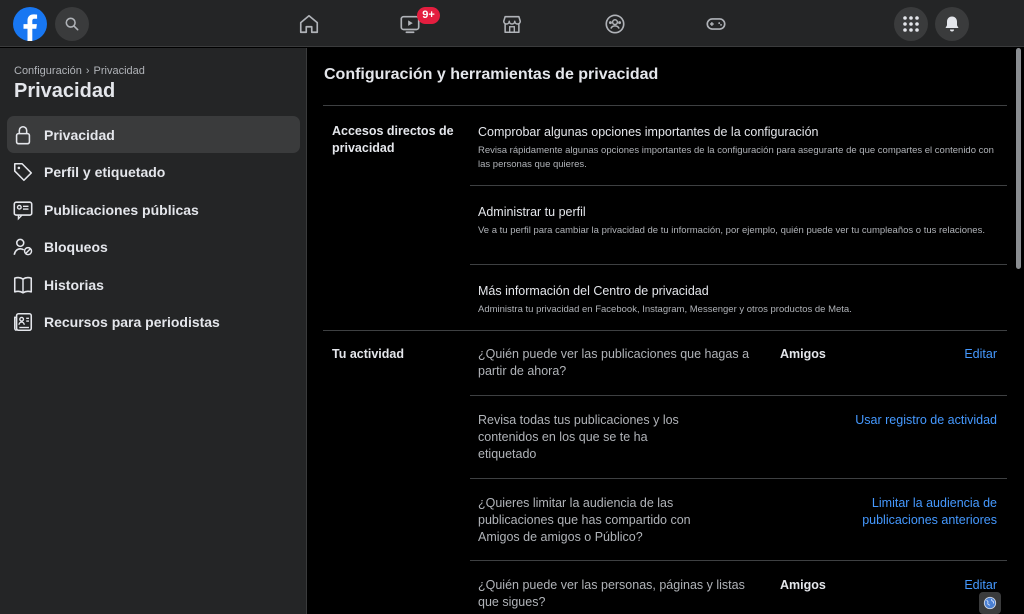  I want to click on marketplace-nav-button, so click(512, 24).